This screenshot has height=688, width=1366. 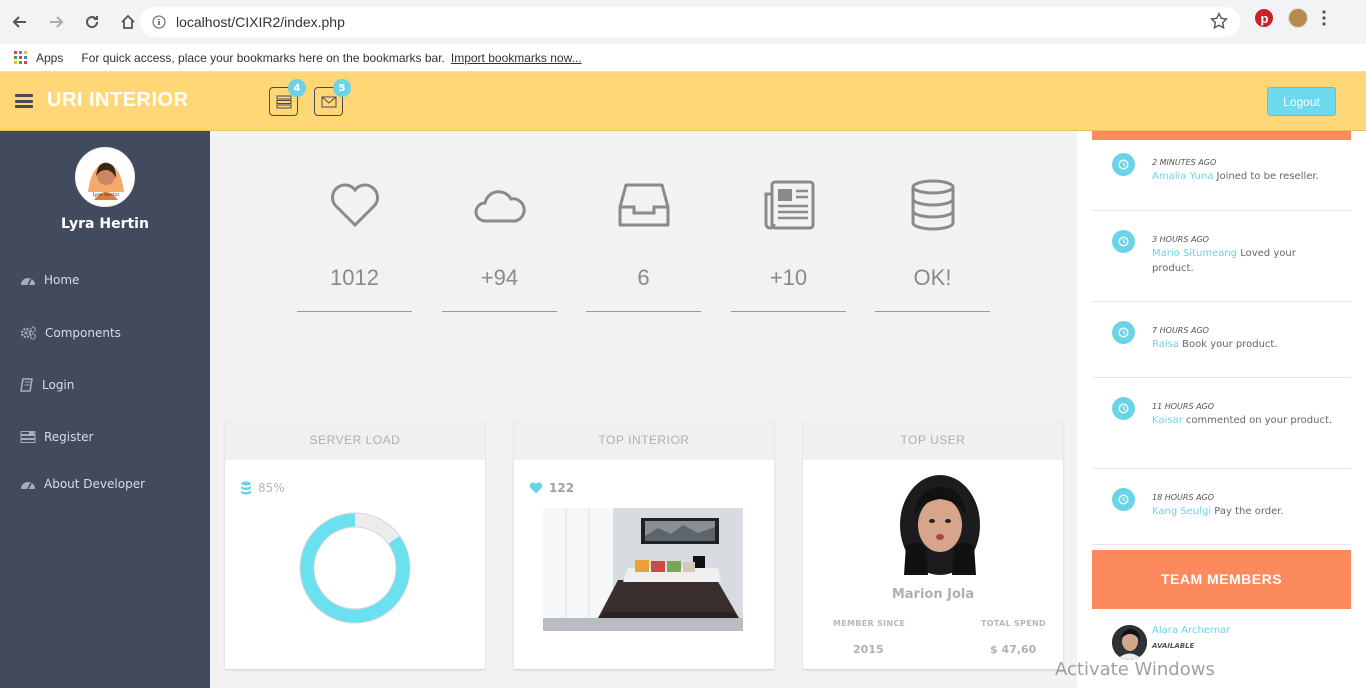 What do you see at coordinates (20, 57) in the screenshot?
I see `apps-grid-icon` at bounding box center [20, 57].